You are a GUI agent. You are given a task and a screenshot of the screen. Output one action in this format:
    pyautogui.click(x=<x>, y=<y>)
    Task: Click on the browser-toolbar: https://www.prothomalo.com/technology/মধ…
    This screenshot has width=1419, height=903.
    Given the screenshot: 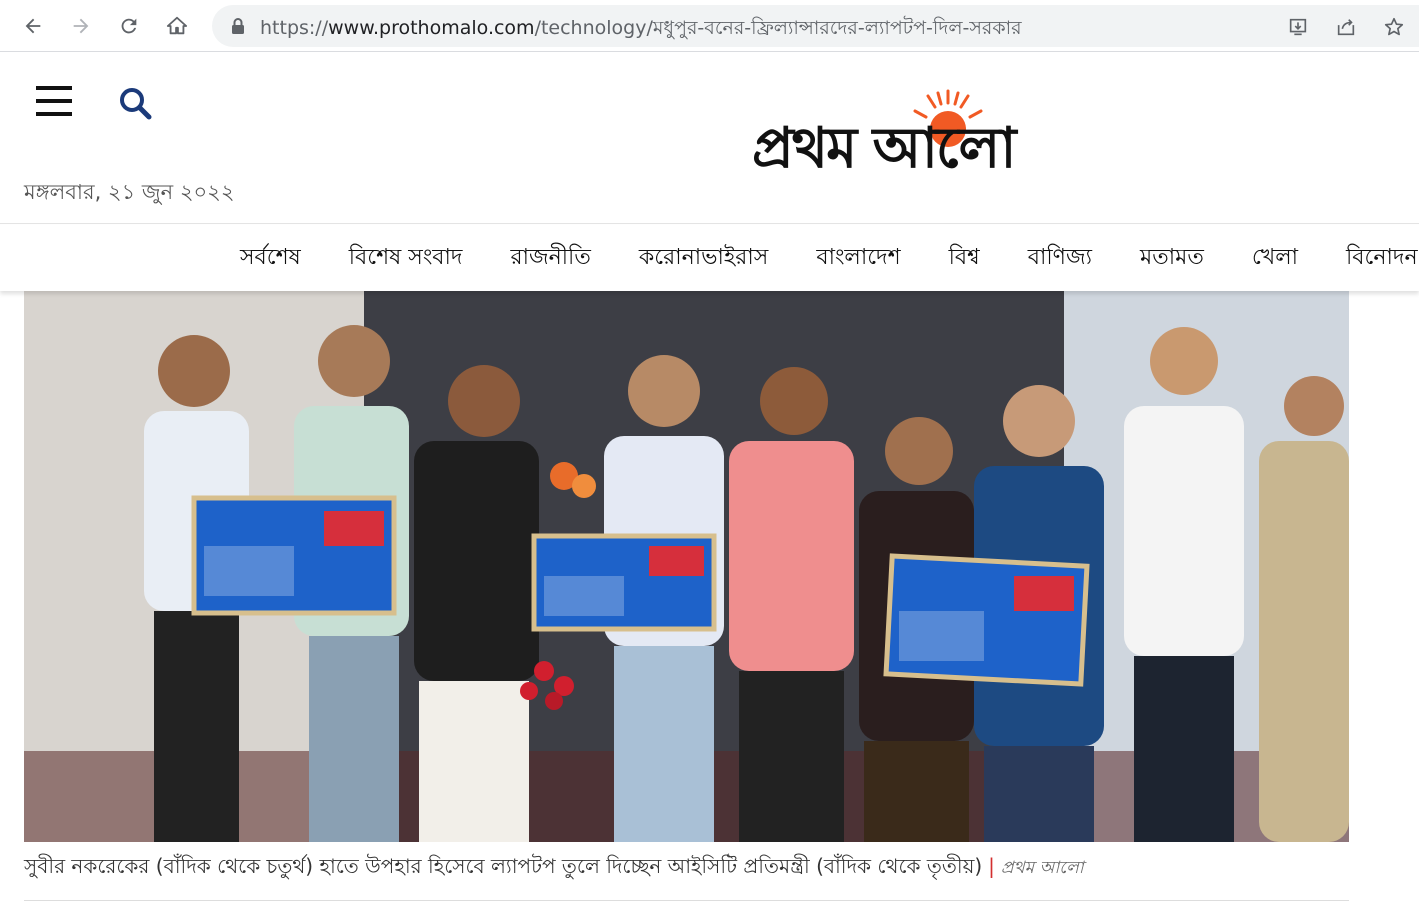 What is the action you would take?
    pyautogui.click(x=709, y=26)
    